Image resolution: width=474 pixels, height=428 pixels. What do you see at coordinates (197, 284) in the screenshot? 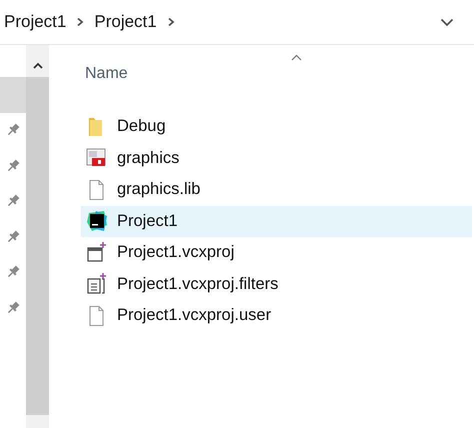
I see `file-name: Project1.vcxproj.filters` at bounding box center [197, 284].